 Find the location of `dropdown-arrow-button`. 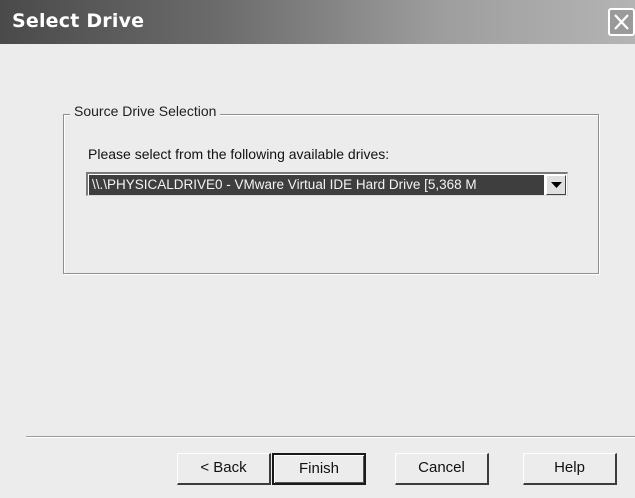

dropdown-arrow-button is located at coordinates (556, 185).